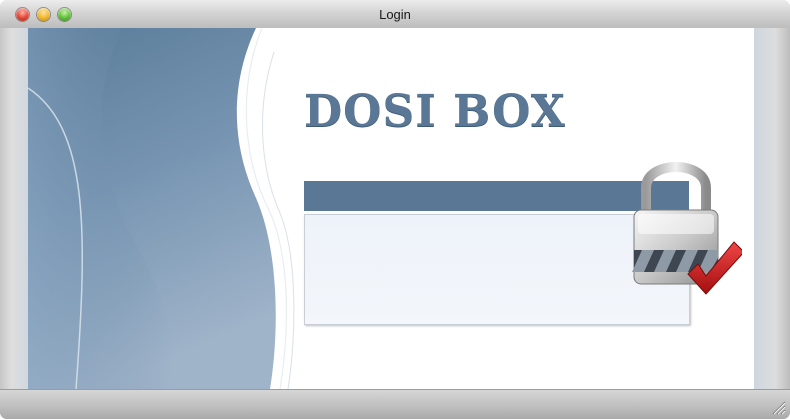 The width and height of the screenshot is (790, 419). What do you see at coordinates (778, 407) in the screenshot?
I see `resize-grip-icon` at bounding box center [778, 407].